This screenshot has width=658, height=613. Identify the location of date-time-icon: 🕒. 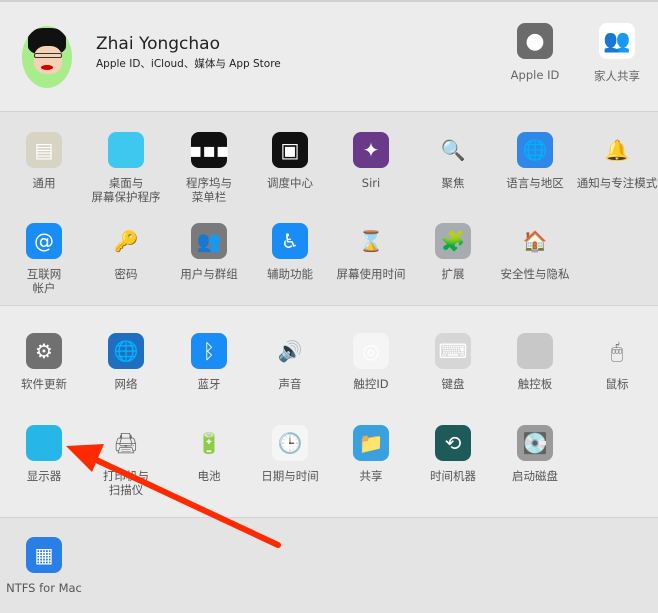
(290, 443).